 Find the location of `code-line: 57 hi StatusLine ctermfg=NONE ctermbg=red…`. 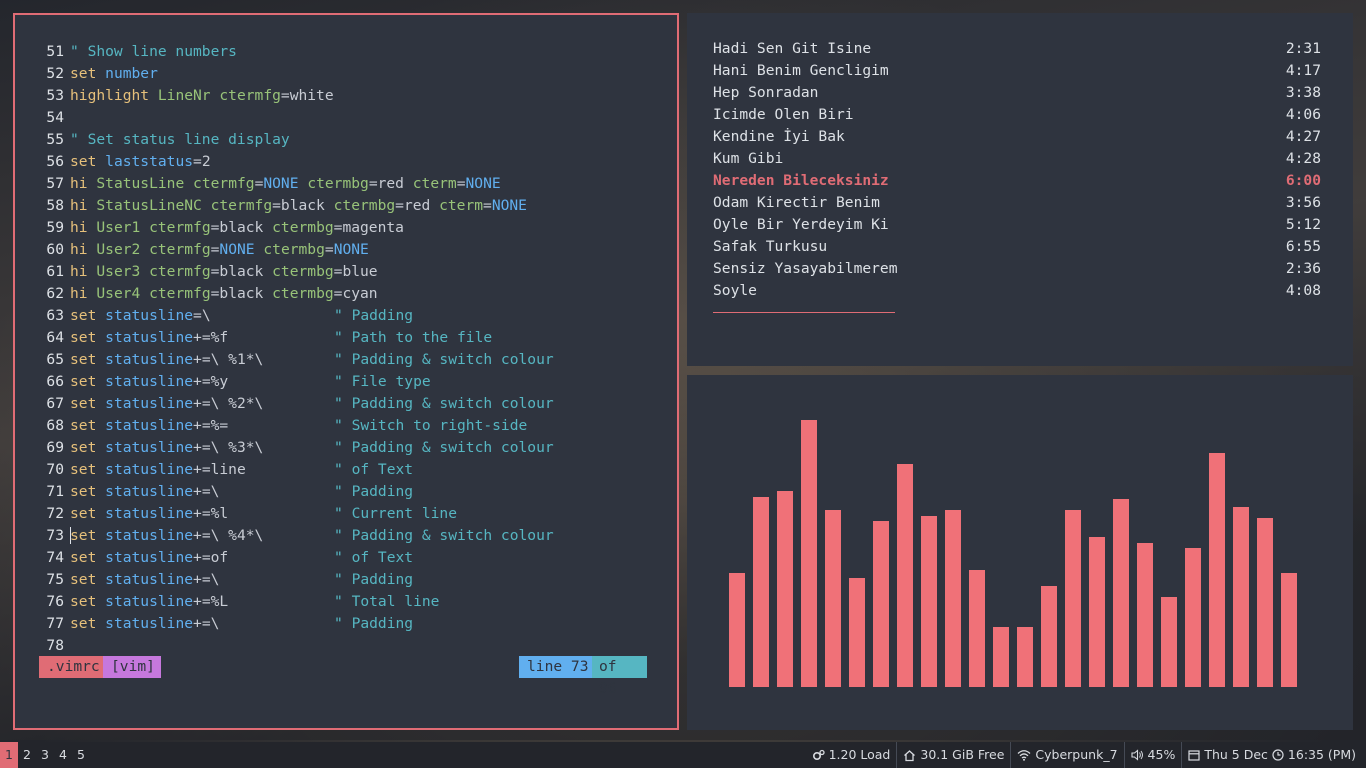

code-line: 57 hi StatusLine ctermfg=NONE ctermbg=red… is located at coordinates (286, 184).